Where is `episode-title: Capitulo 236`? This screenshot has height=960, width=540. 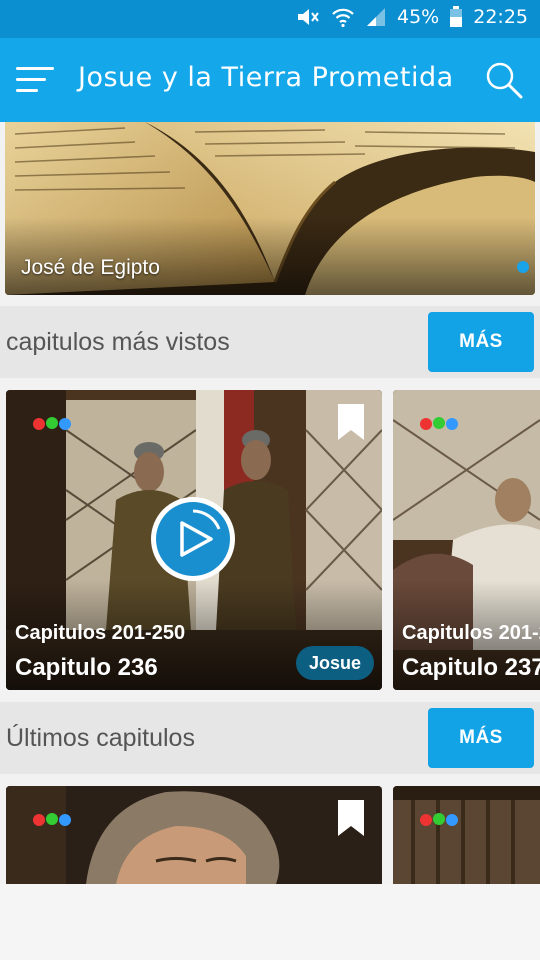 episode-title: Capitulo 236 is located at coordinates (86, 667).